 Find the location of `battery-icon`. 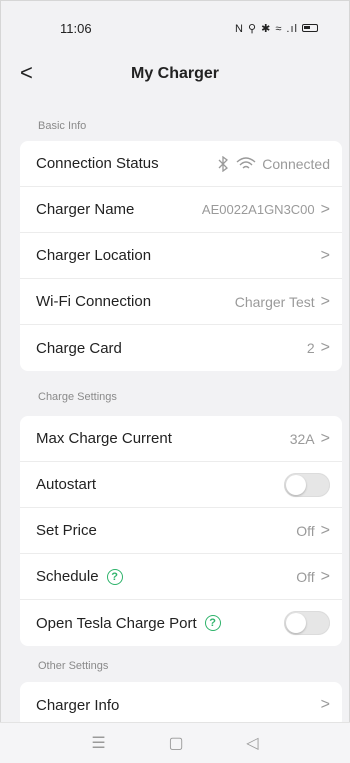

battery-icon is located at coordinates (310, 28).